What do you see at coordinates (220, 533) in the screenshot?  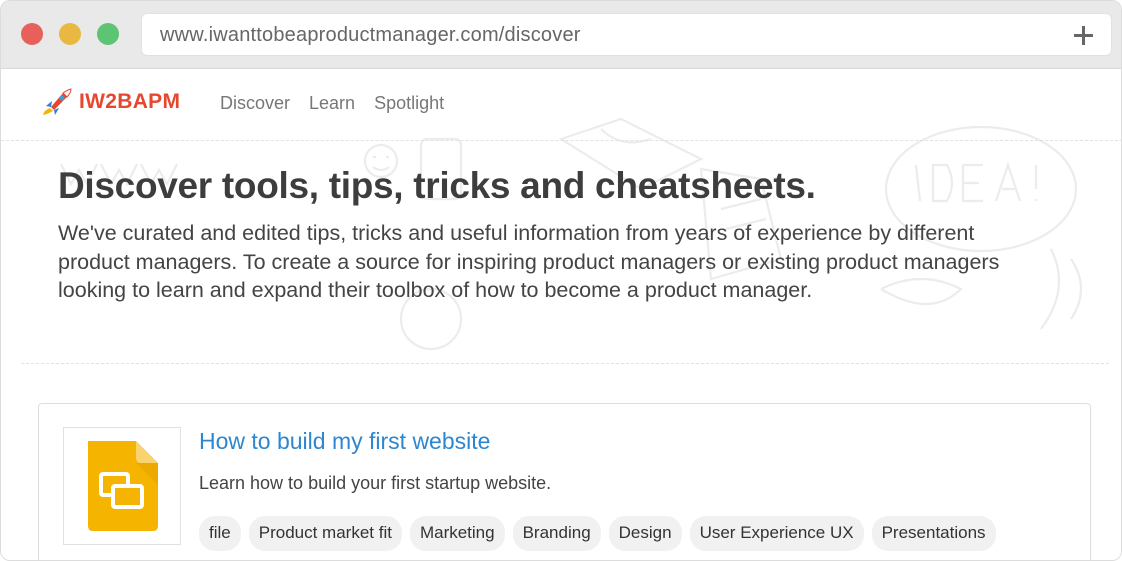 I see `tag-file: file` at bounding box center [220, 533].